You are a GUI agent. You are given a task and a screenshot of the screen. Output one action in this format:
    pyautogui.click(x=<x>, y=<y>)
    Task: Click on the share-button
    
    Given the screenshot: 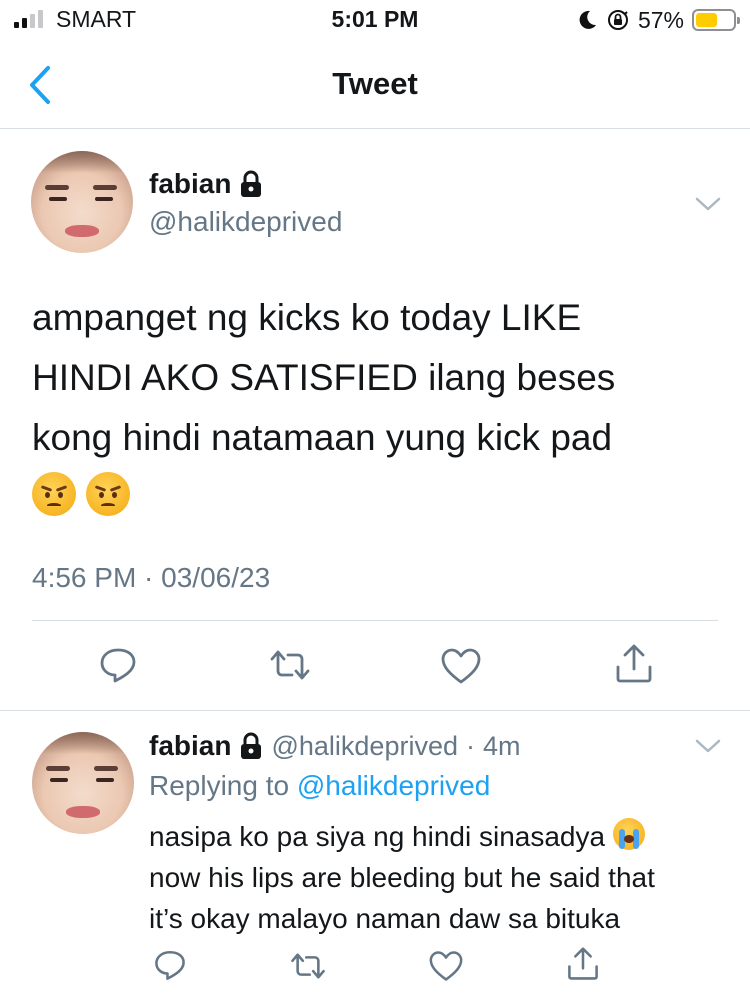 What is the action you would take?
    pyautogui.click(x=634, y=664)
    